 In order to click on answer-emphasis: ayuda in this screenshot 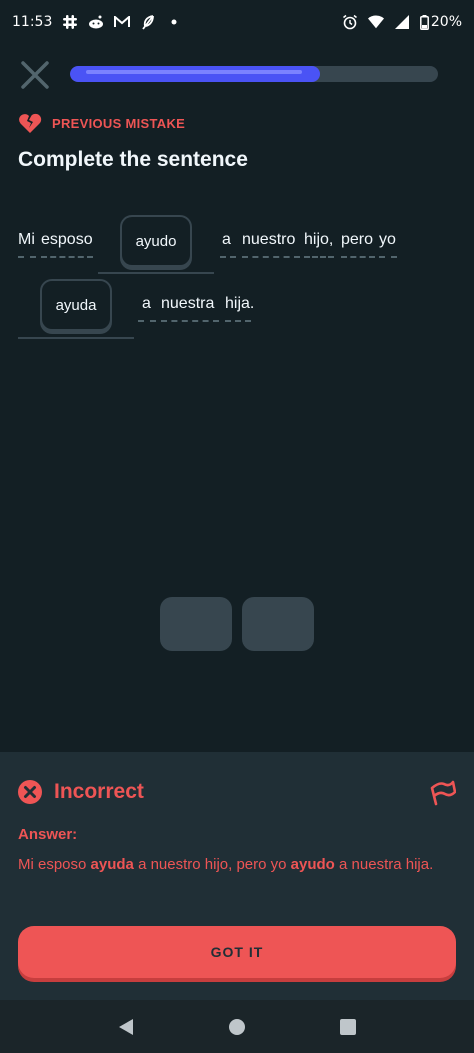, I will do `click(112, 864)`.